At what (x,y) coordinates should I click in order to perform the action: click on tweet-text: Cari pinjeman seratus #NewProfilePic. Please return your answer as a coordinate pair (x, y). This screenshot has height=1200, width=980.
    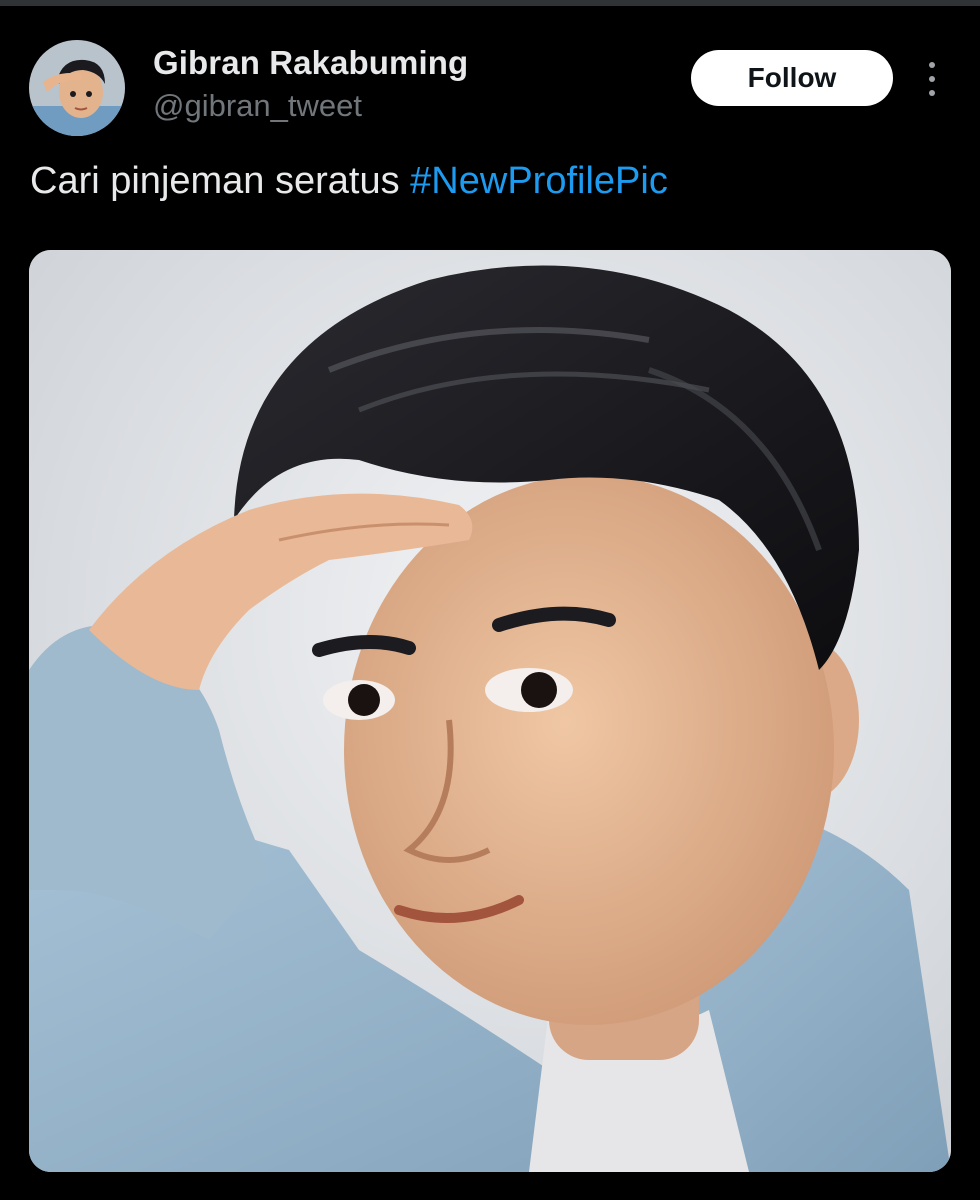
    Looking at the image, I should click on (349, 181).